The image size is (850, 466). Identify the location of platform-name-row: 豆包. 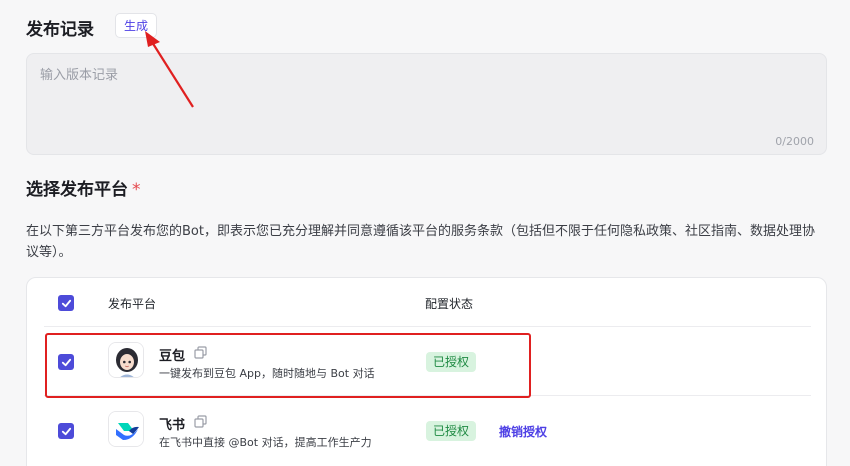
(183, 354).